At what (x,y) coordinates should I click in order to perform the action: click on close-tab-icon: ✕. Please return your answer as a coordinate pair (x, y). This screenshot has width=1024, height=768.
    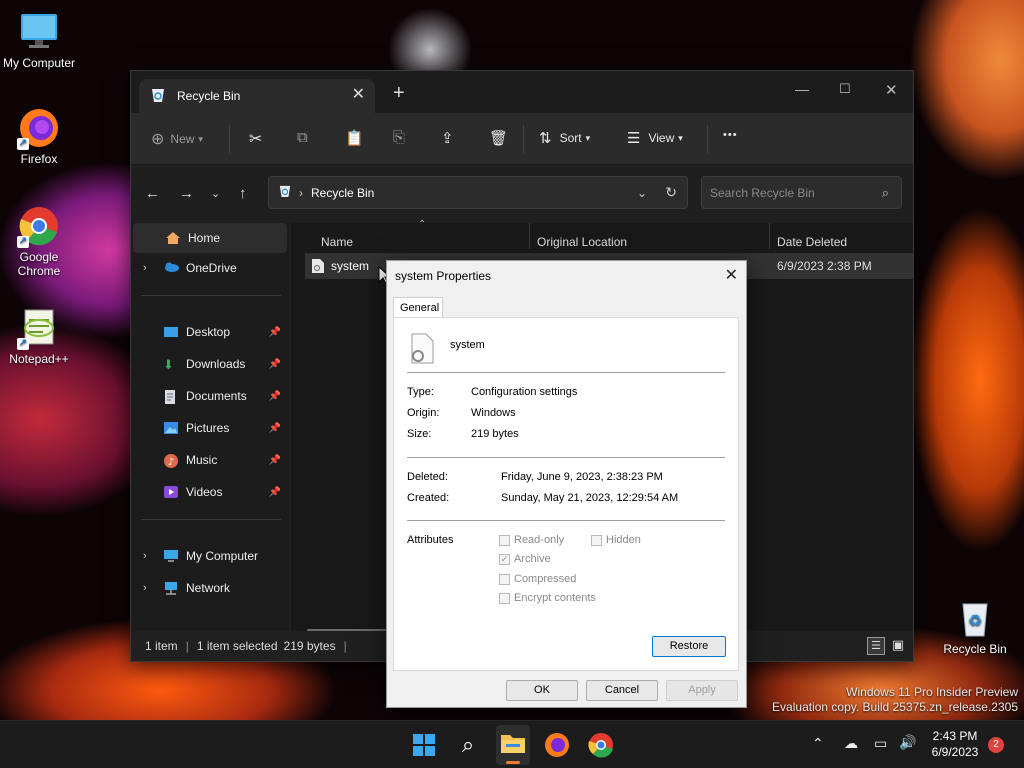
    Looking at the image, I should click on (358, 95).